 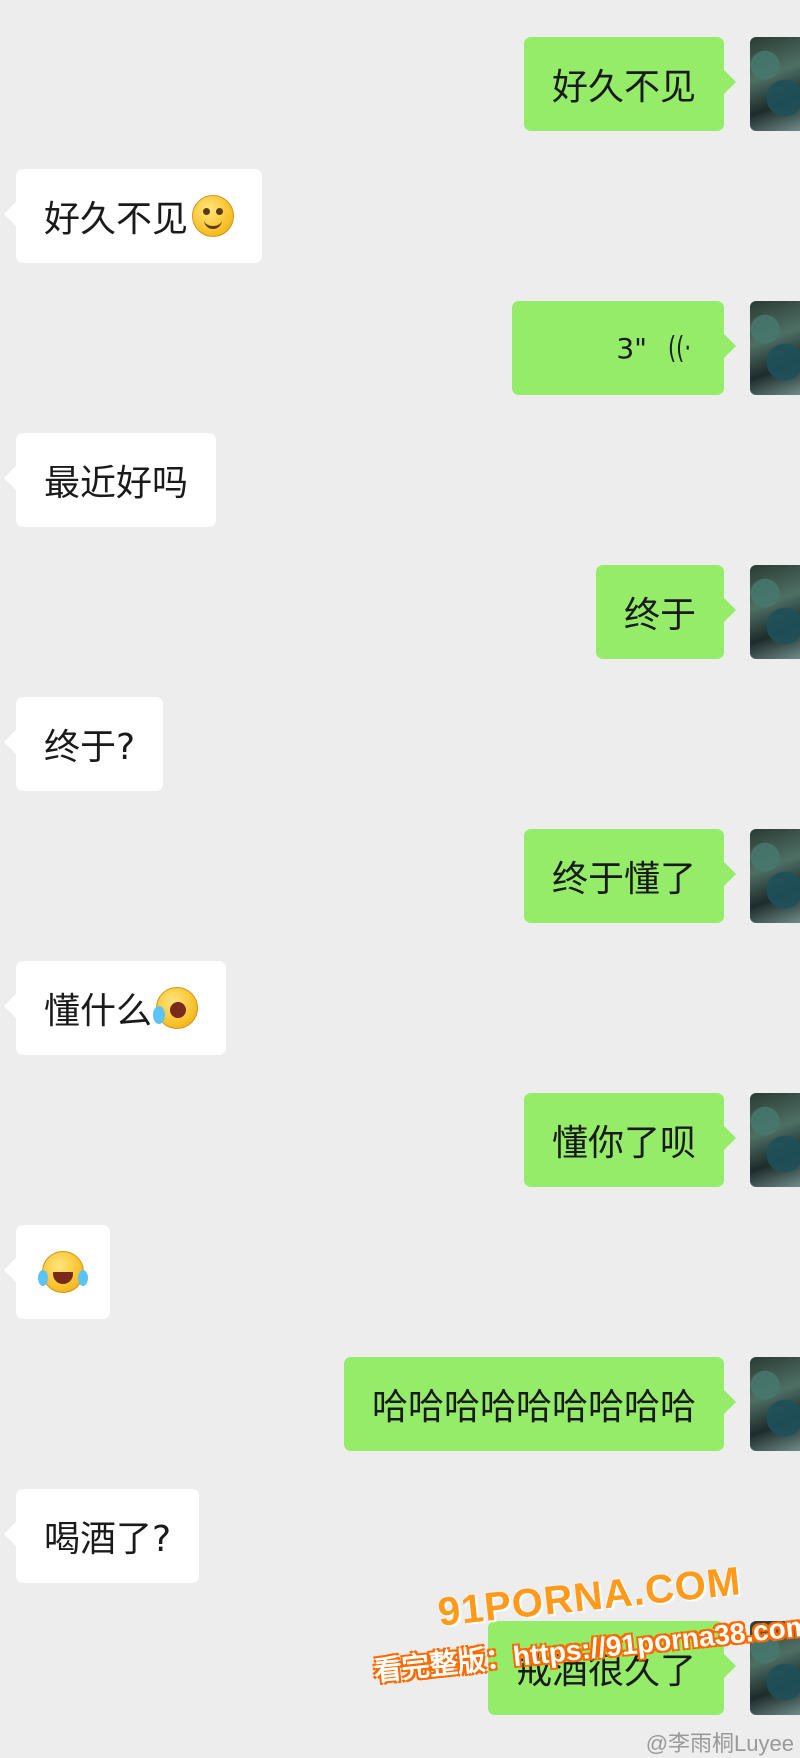 I want to click on message-text: 最近好吗, so click(x=116, y=483).